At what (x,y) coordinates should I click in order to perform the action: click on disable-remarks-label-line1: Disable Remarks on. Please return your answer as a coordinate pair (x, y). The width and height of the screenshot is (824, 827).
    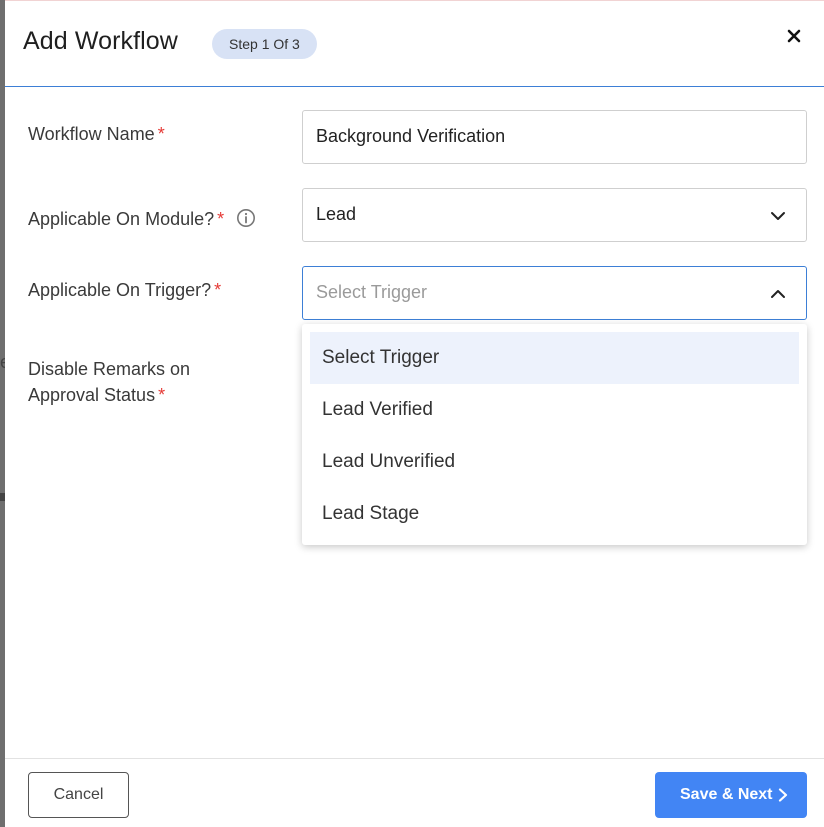
    Looking at the image, I should click on (109, 369).